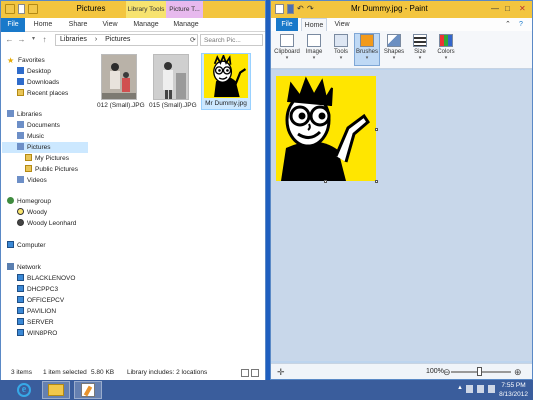  What do you see at coordinates (491, 389) in the screenshot?
I see `volume-icon` at bounding box center [491, 389].